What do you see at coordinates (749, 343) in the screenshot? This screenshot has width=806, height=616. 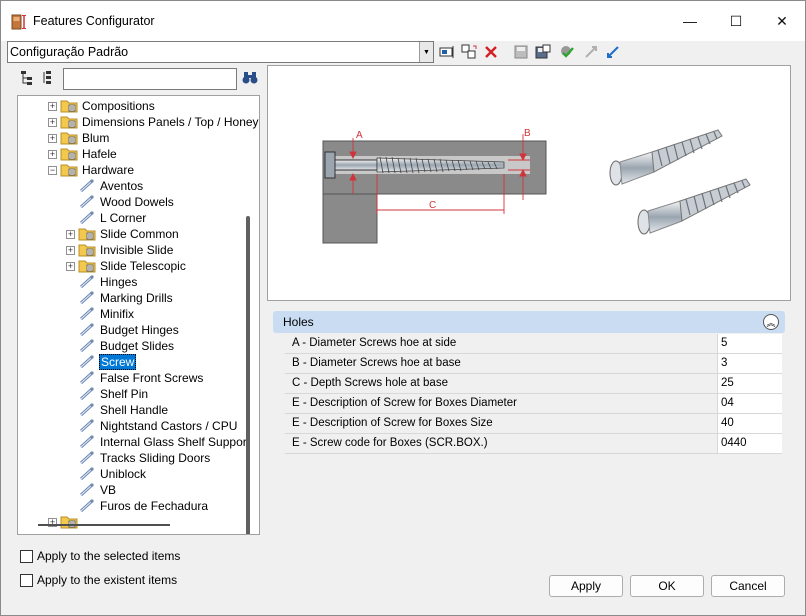 I see `property-value-field: 5` at bounding box center [749, 343].